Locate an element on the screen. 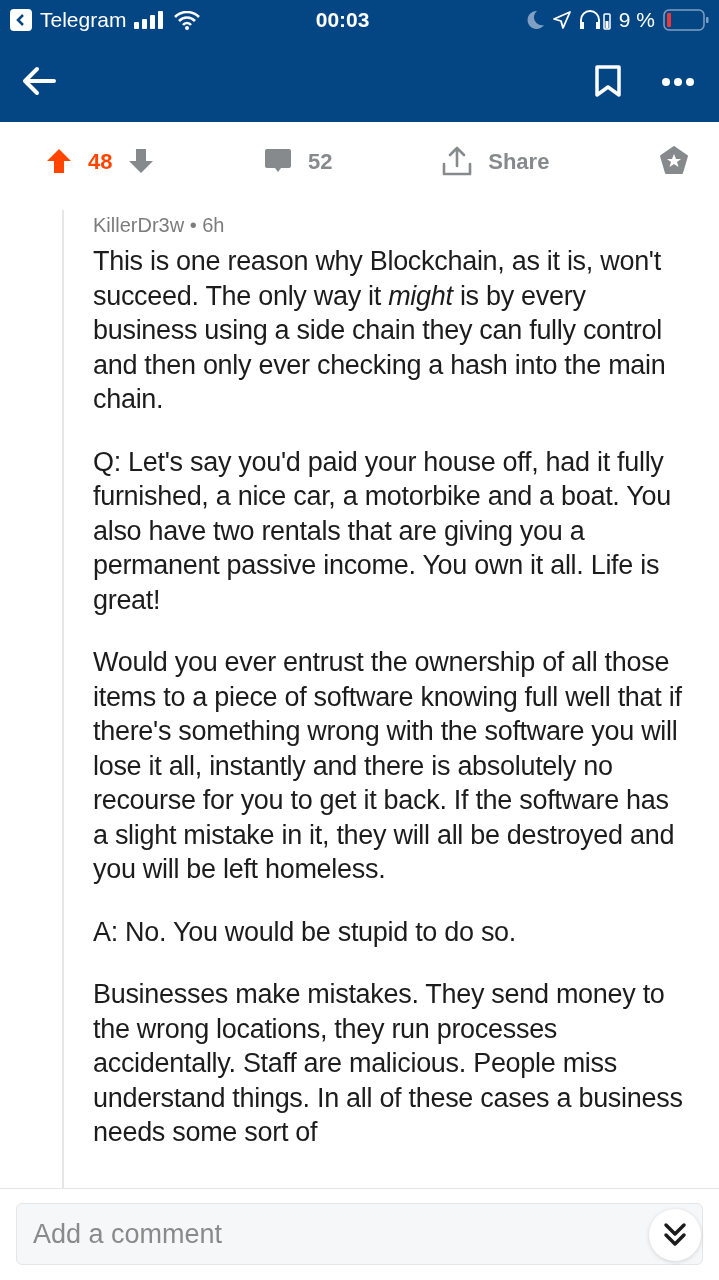 The image size is (719, 1280). battery-icon is located at coordinates (686, 20).